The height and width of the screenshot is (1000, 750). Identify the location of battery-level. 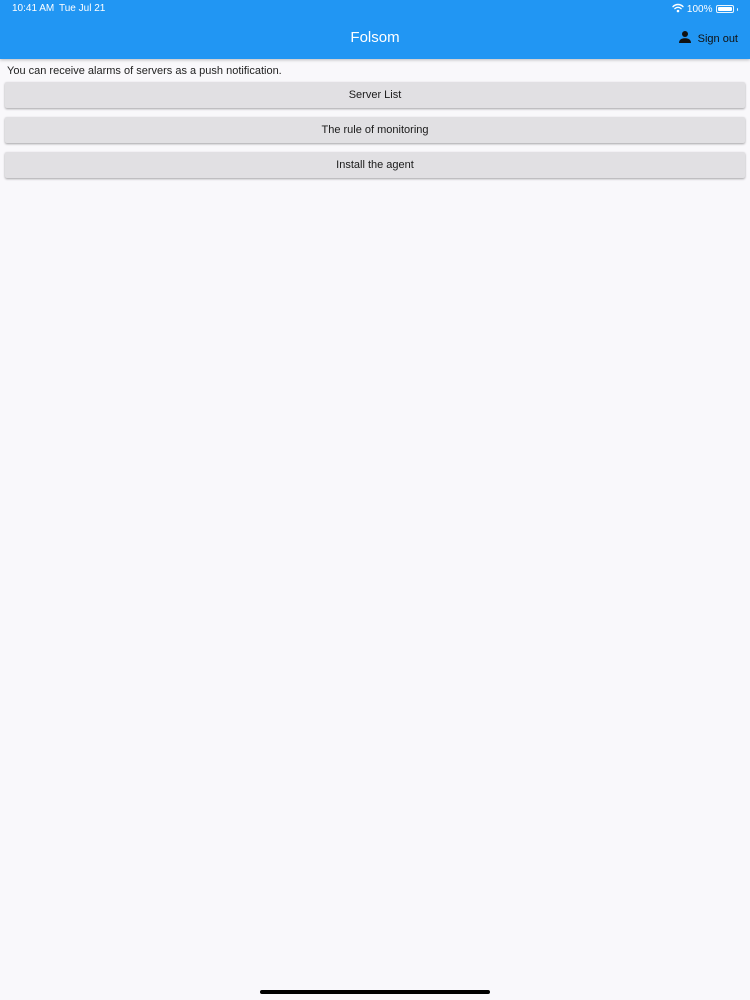
(724, 9).